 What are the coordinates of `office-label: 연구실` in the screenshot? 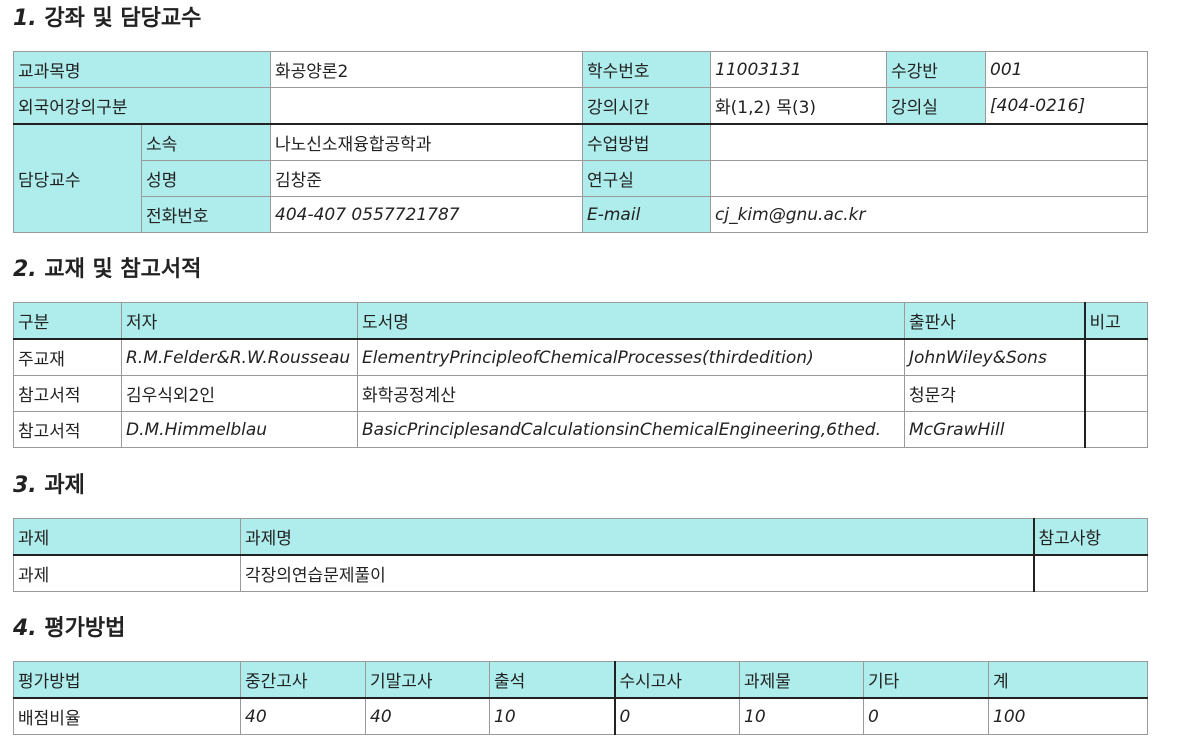 It's located at (646, 178).